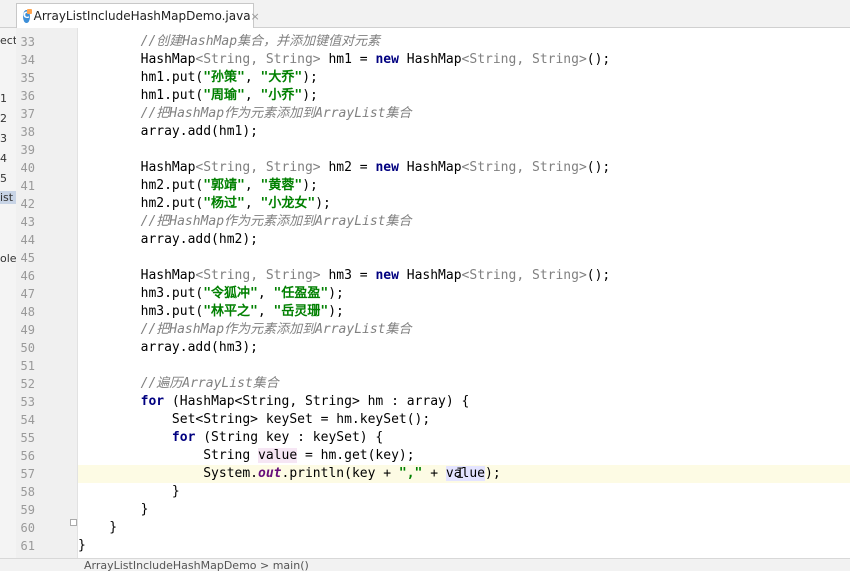 Image resolution: width=850 pixels, height=573 pixels. What do you see at coordinates (464, 438) in the screenshot?
I see `code-line: for (String key : keySet) {` at bounding box center [464, 438].